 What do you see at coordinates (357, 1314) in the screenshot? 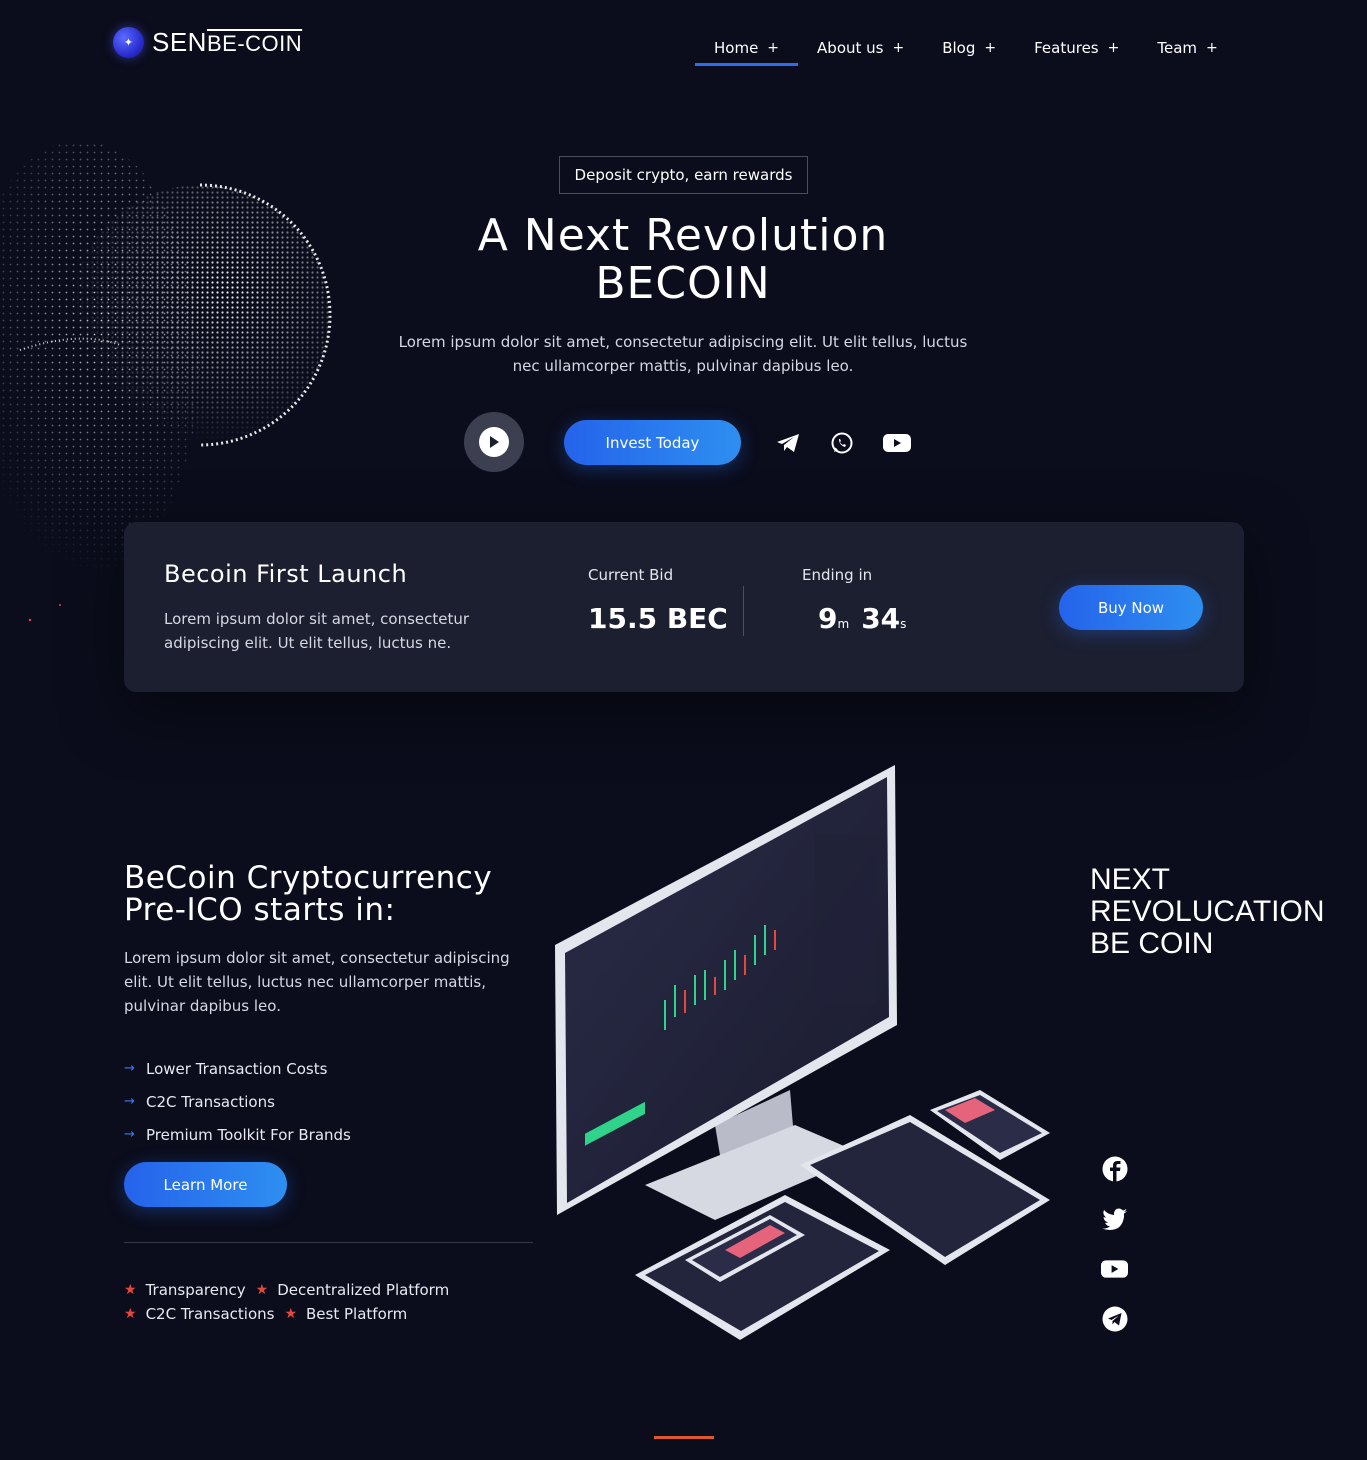
I see `tag-label: Best Platform` at bounding box center [357, 1314].